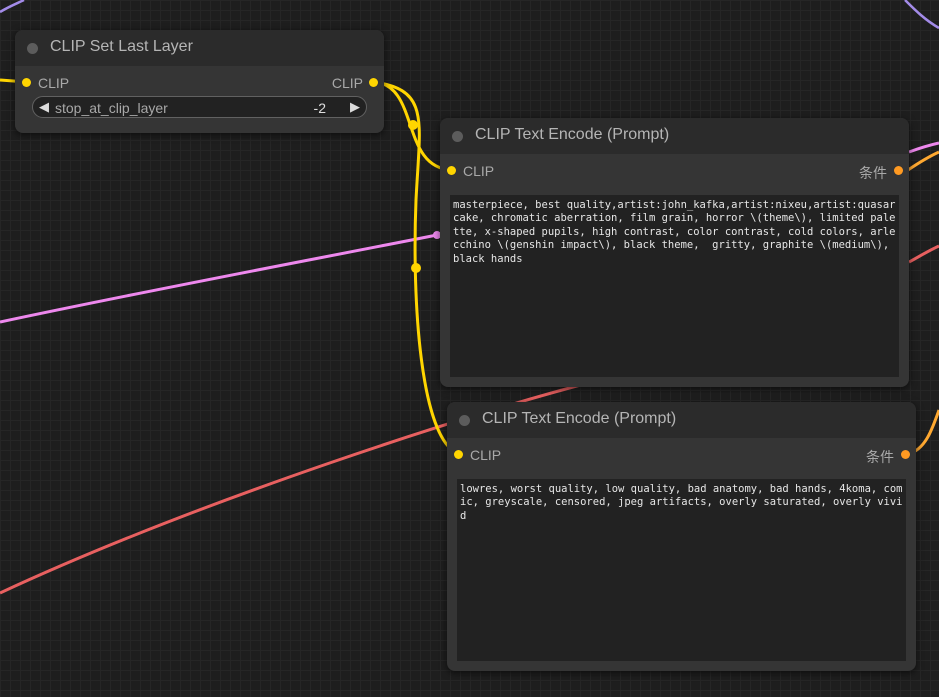 This screenshot has width=939, height=697. Describe the element at coordinates (923, 254) in the screenshot. I see `red-link-right` at that location.